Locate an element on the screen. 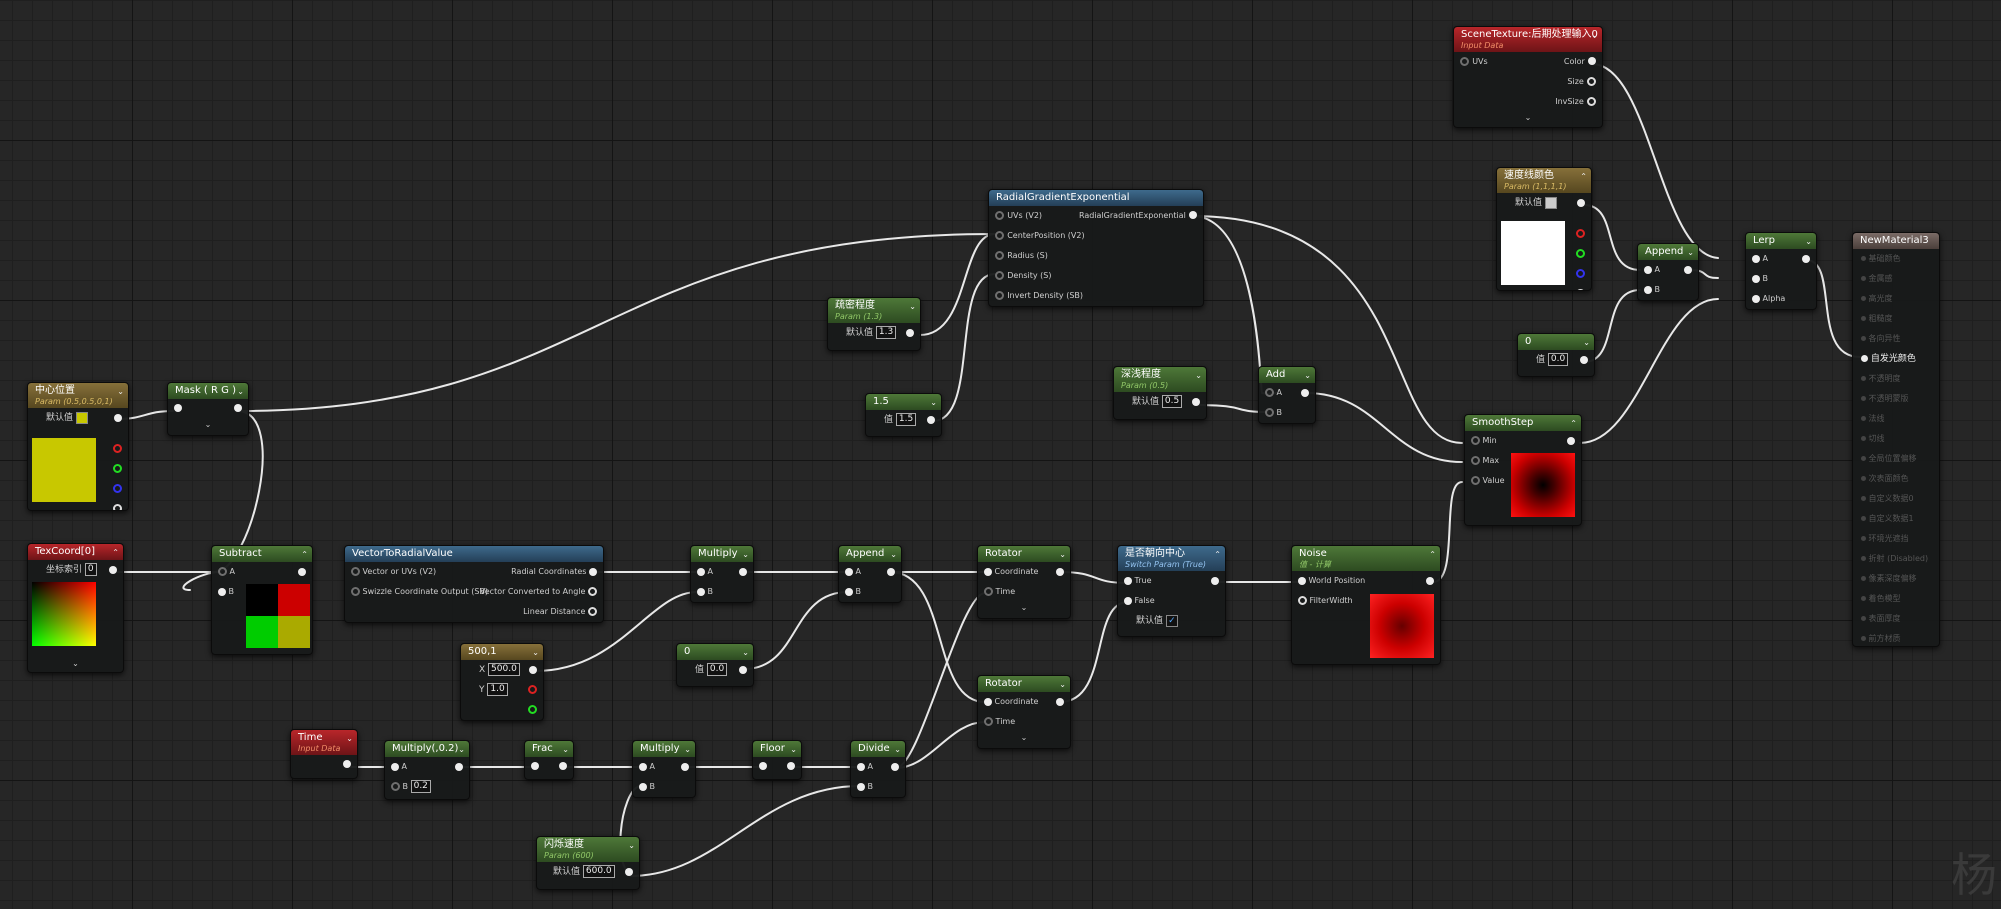 This screenshot has height=909, width=2001. default-checkbox: ✓ is located at coordinates (1171, 620).